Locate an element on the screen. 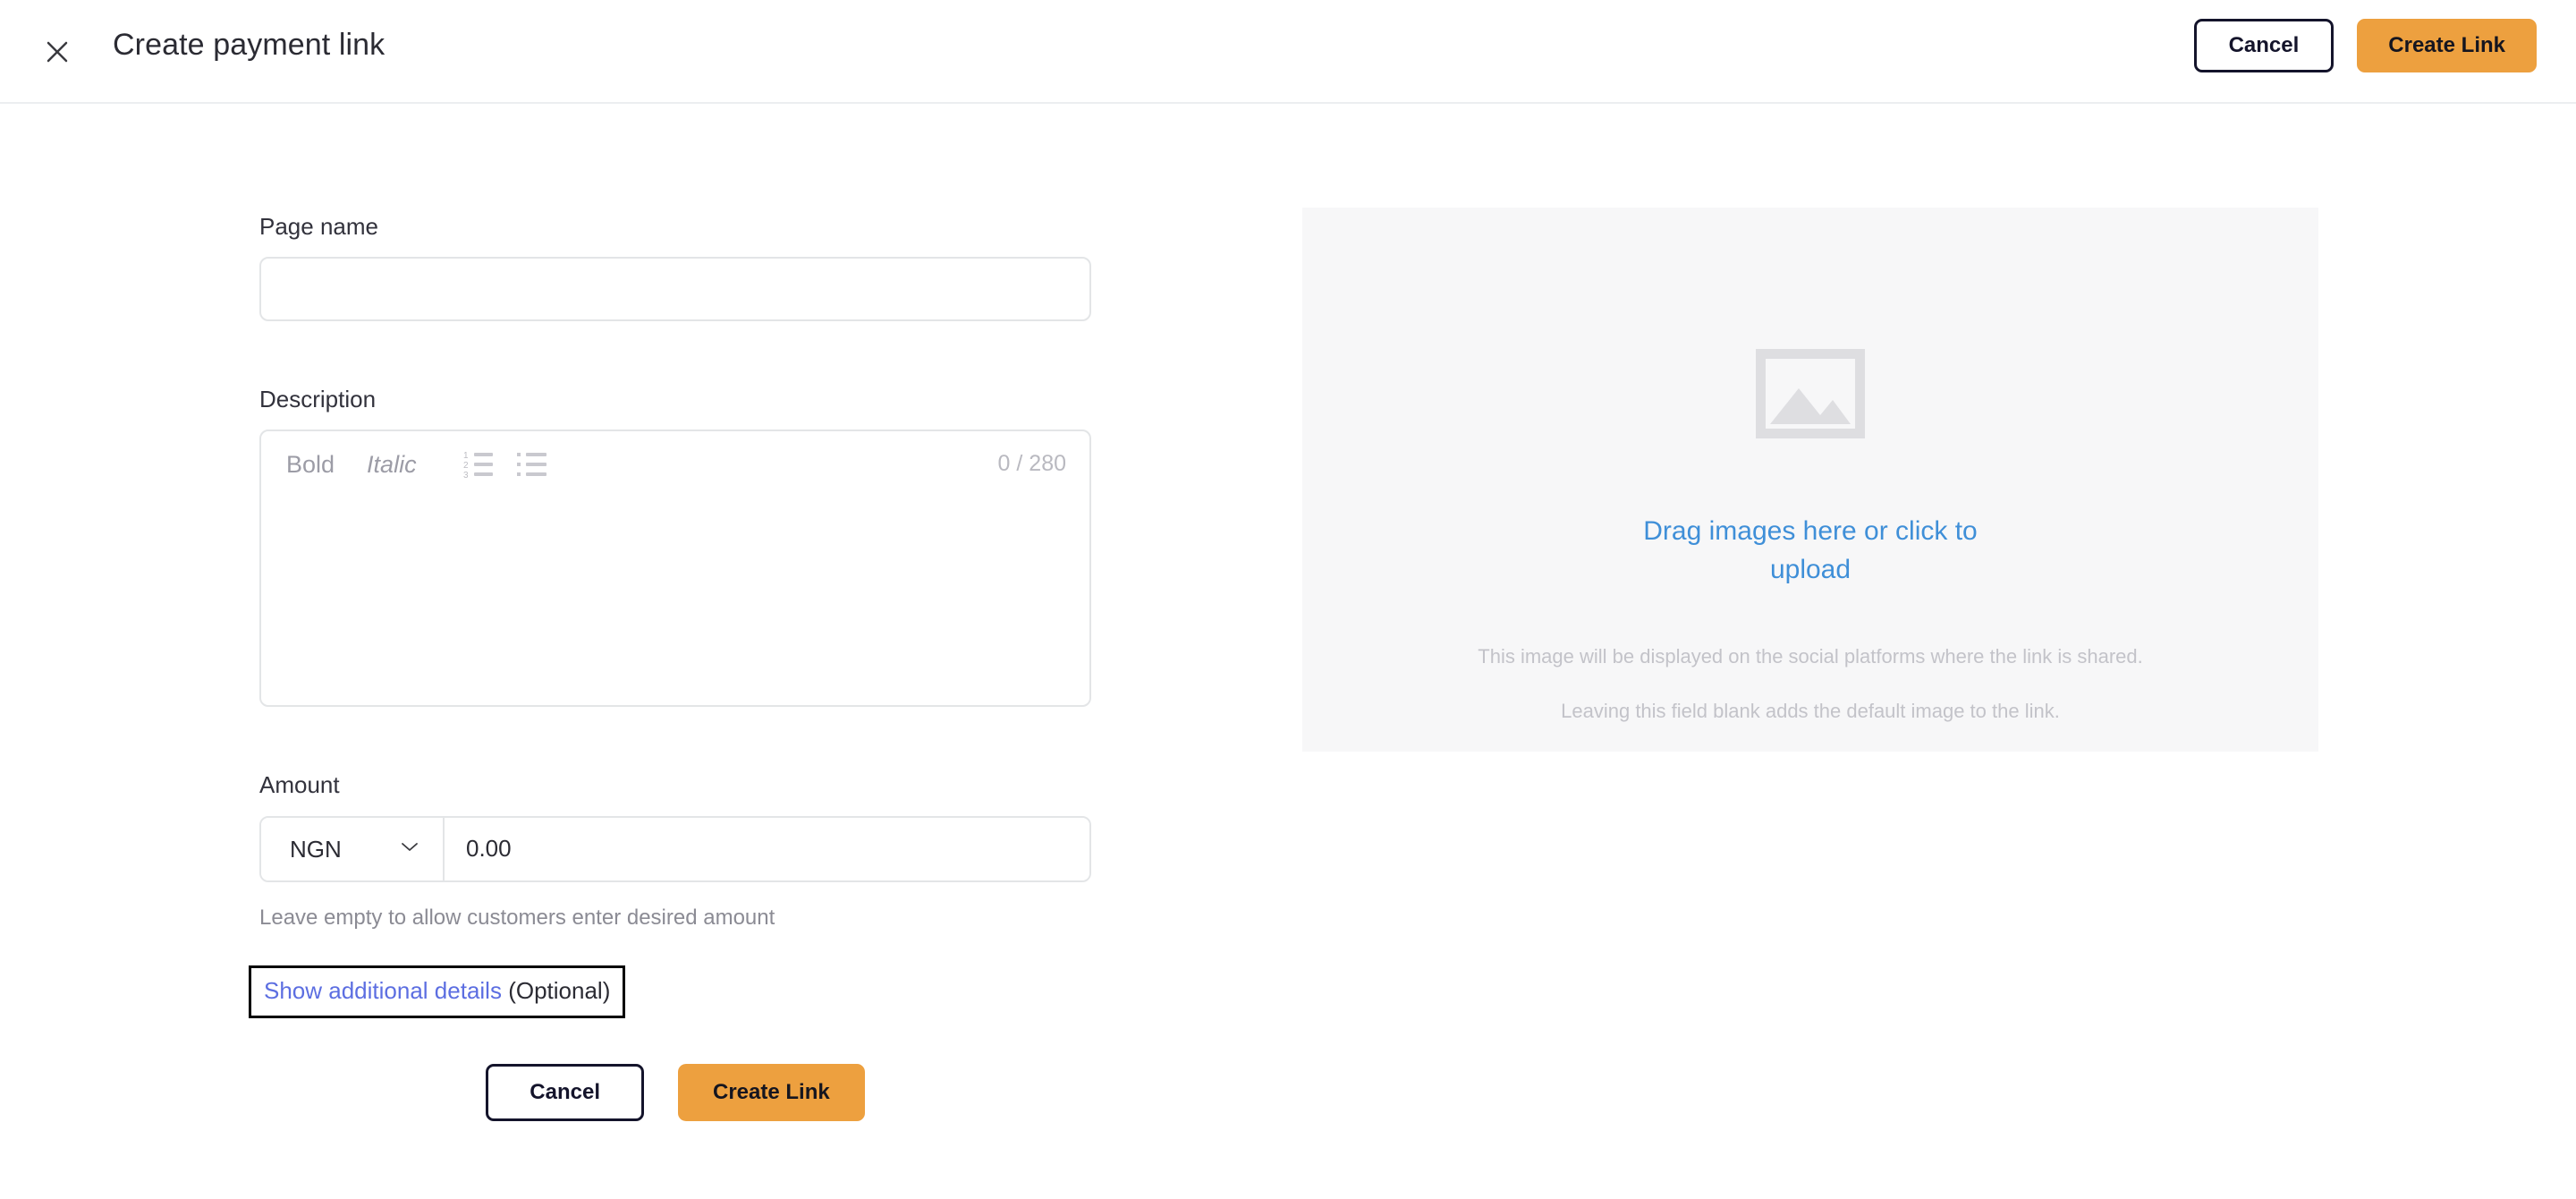 This screenshot has height=1199, width=2576. description-textarea is located at coordinates (677, 601).